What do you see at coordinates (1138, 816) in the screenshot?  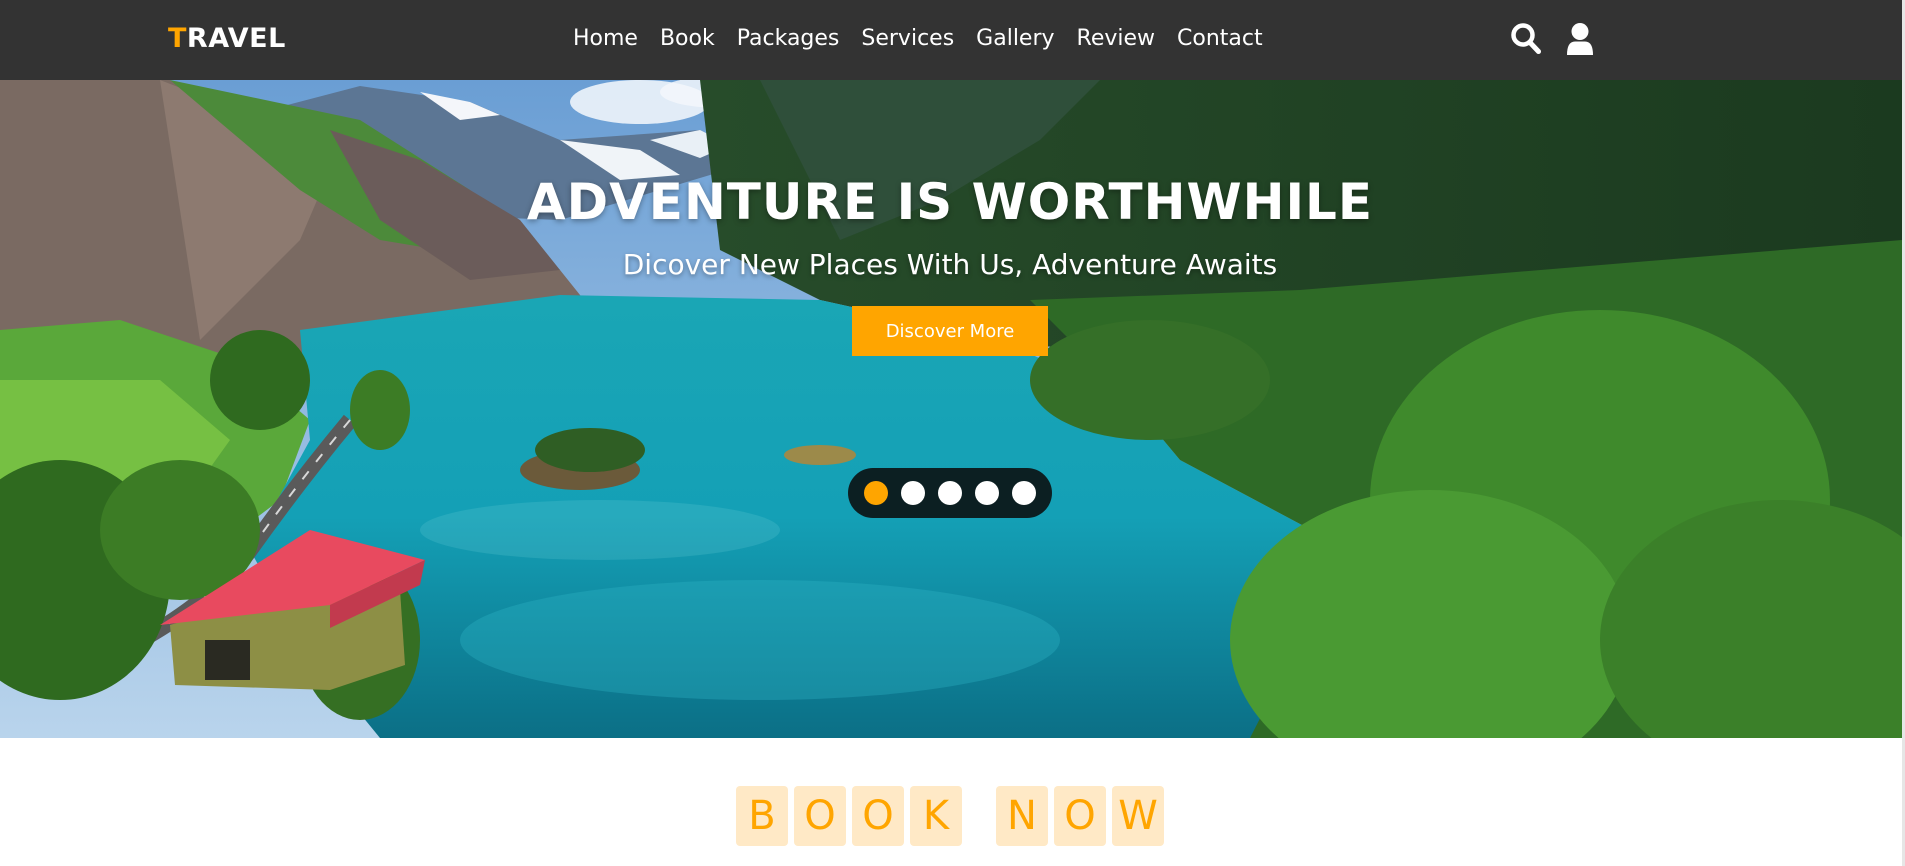 I see `heading-letter: W` at bounding box center [1138, 816].